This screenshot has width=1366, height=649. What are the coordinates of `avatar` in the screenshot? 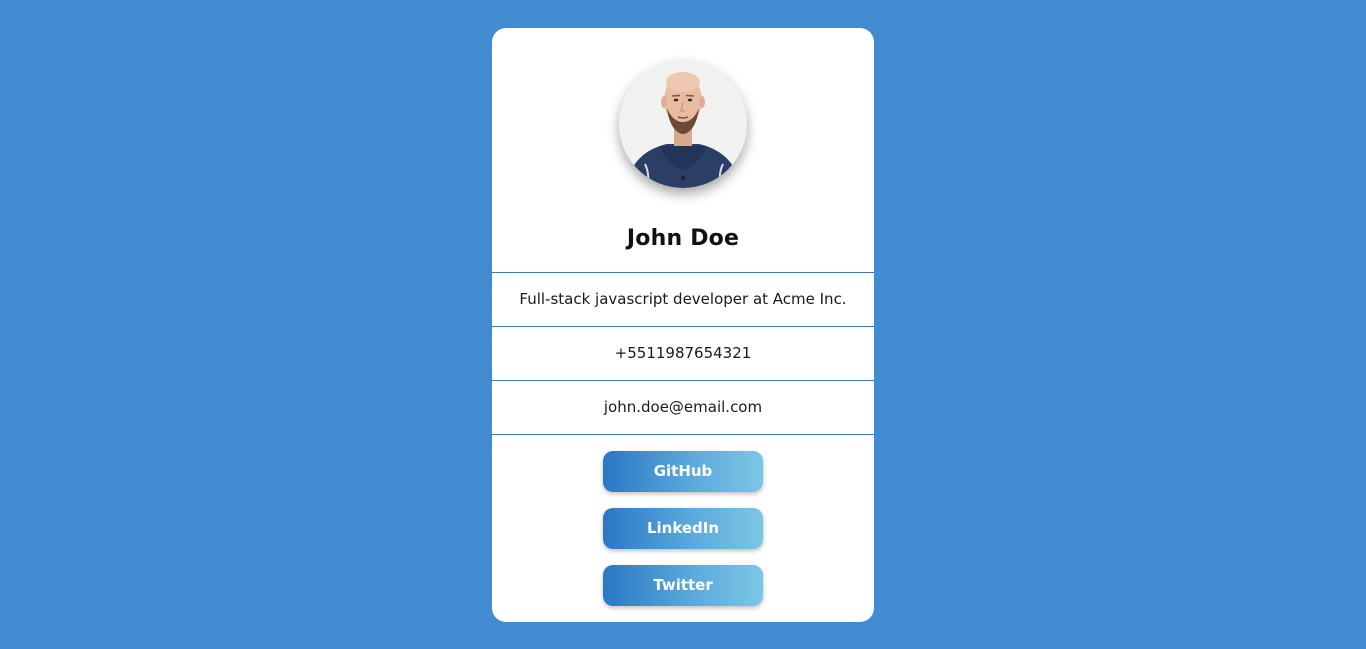 It's located at (683, 124).